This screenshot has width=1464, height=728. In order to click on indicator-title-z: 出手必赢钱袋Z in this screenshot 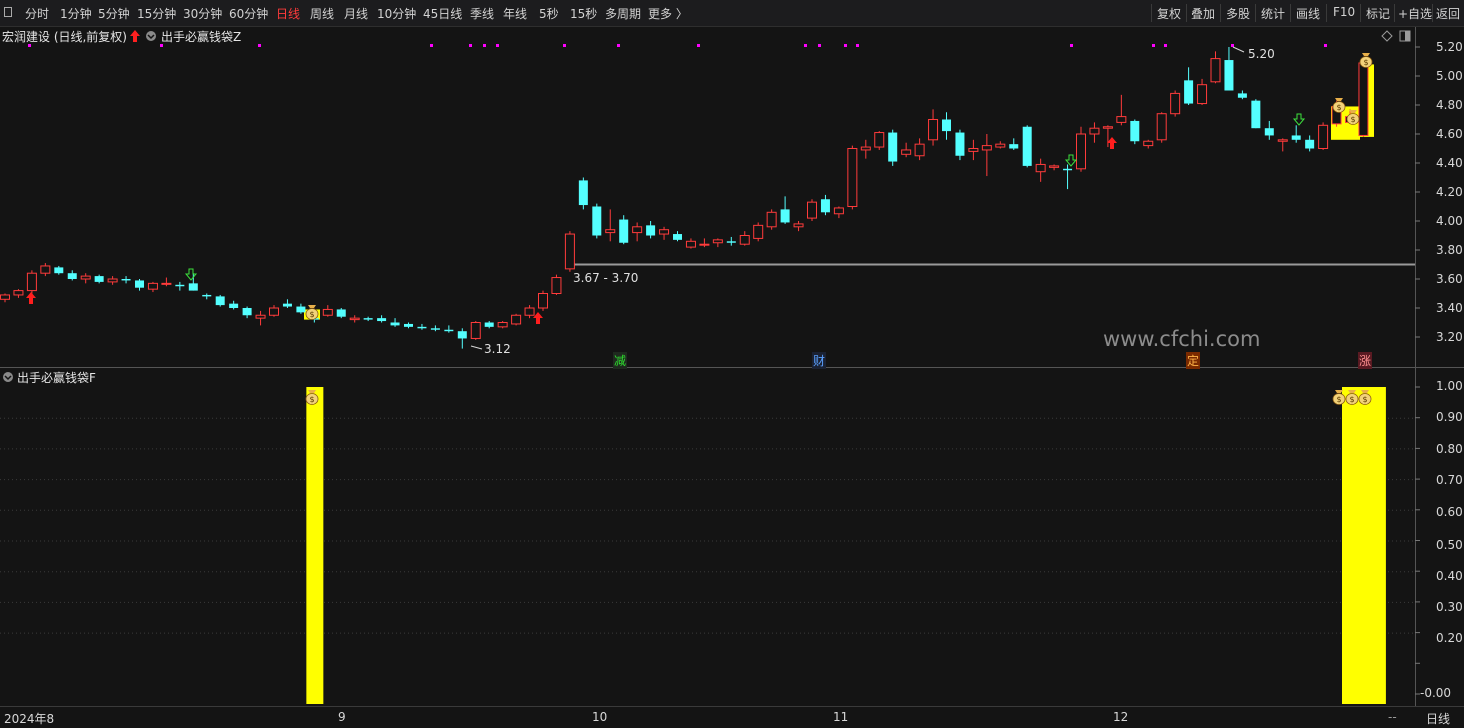, I will do `click(201, 36)`.